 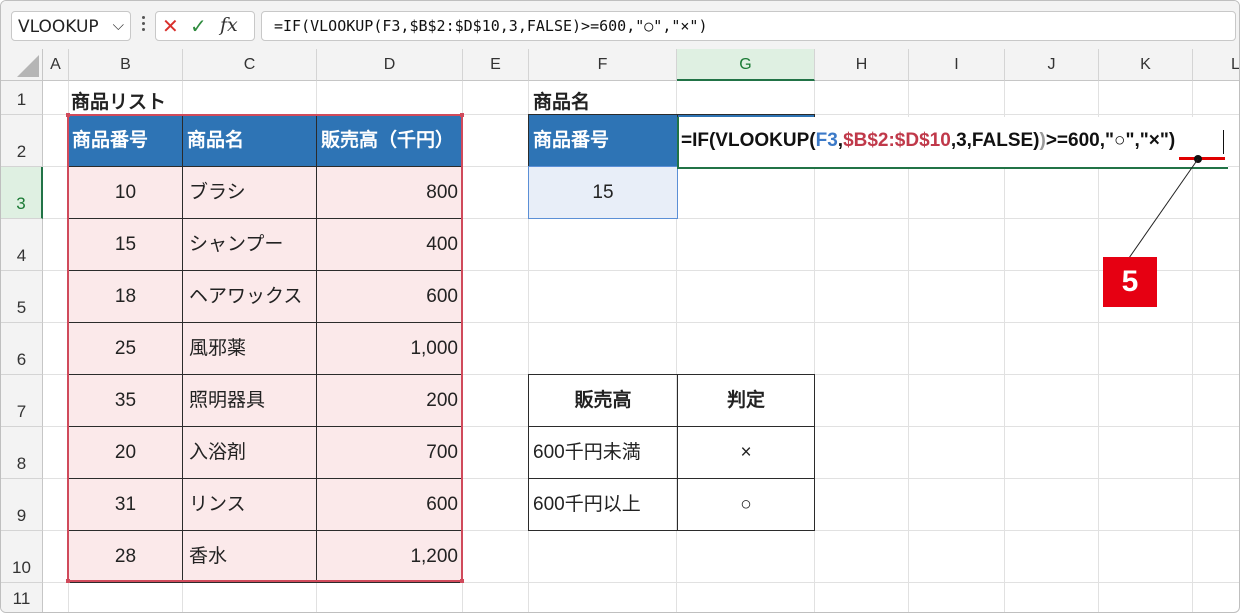 I want to click on column-header-e: E, so click(x=496, y=65).